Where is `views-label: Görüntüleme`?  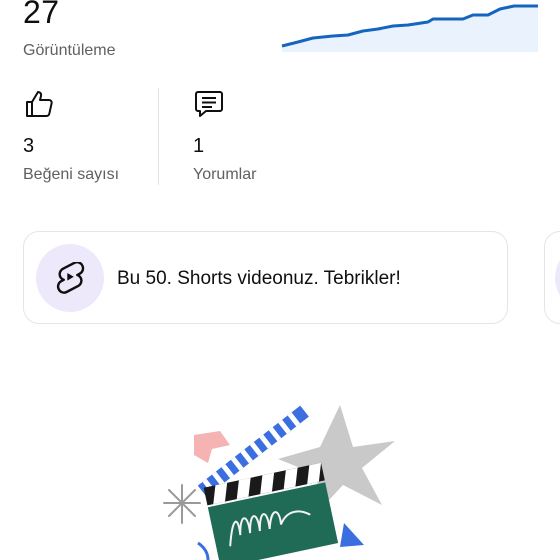
views-label: Görüntüleme is located at coordinates (69, 50).